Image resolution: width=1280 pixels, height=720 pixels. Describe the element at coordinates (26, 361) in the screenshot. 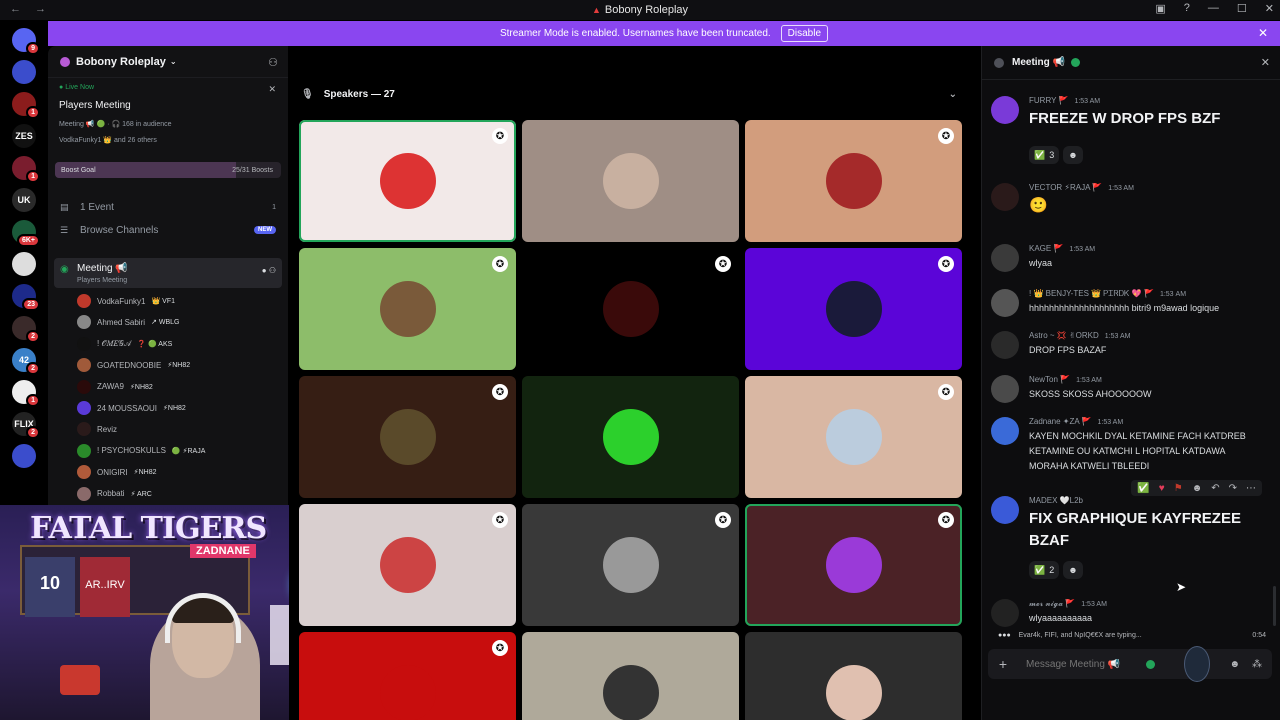

I see `server-icon: 42 2` at that location.